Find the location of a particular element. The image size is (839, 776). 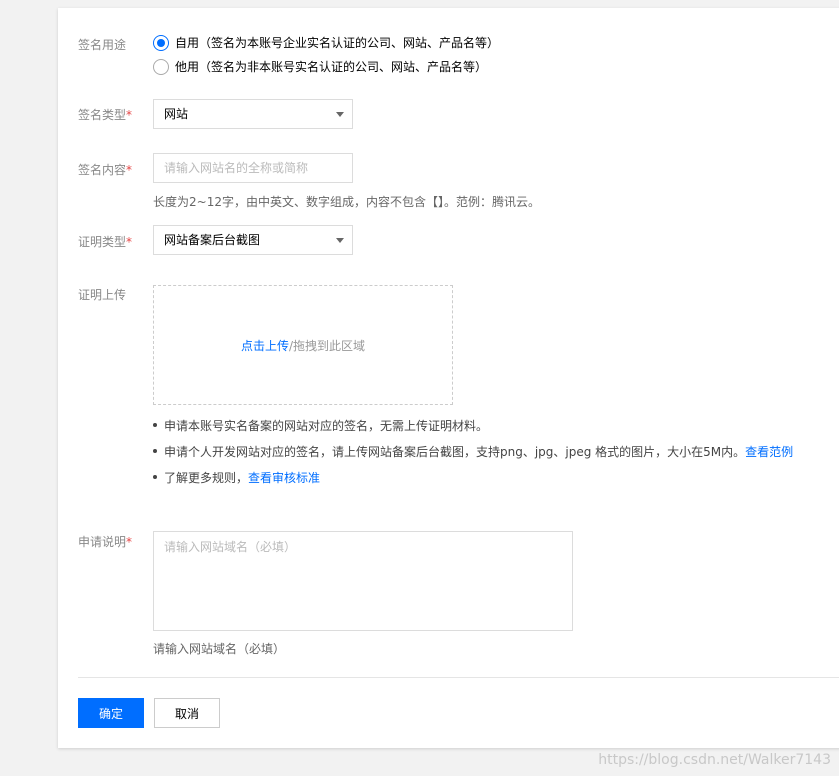

watermark-text: https://blog.csdn.net/Walker7143 is located at coordinates (714, 760).